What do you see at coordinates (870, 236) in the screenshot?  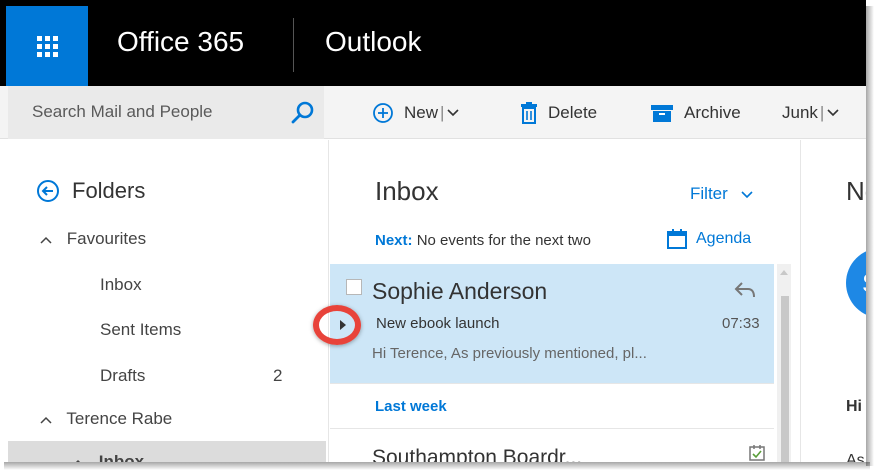 I see `window-shadow-right` at bounding box center [870, 236].